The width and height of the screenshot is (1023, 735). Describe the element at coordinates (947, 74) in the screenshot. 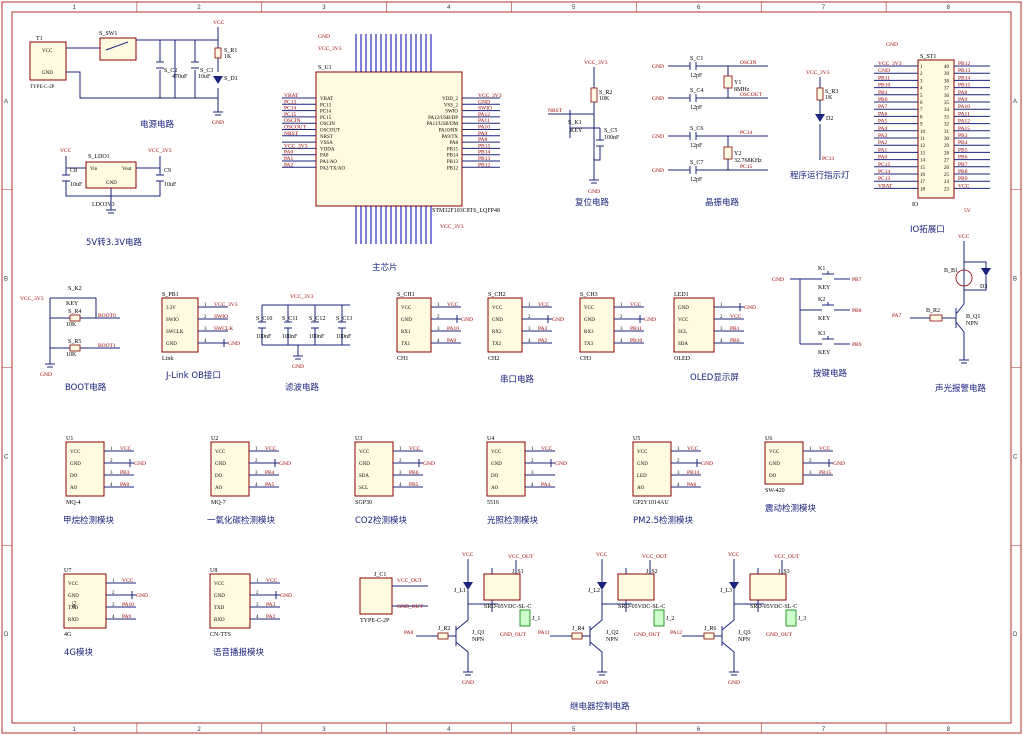

I see `io-right-pin-1: 39` at that location.